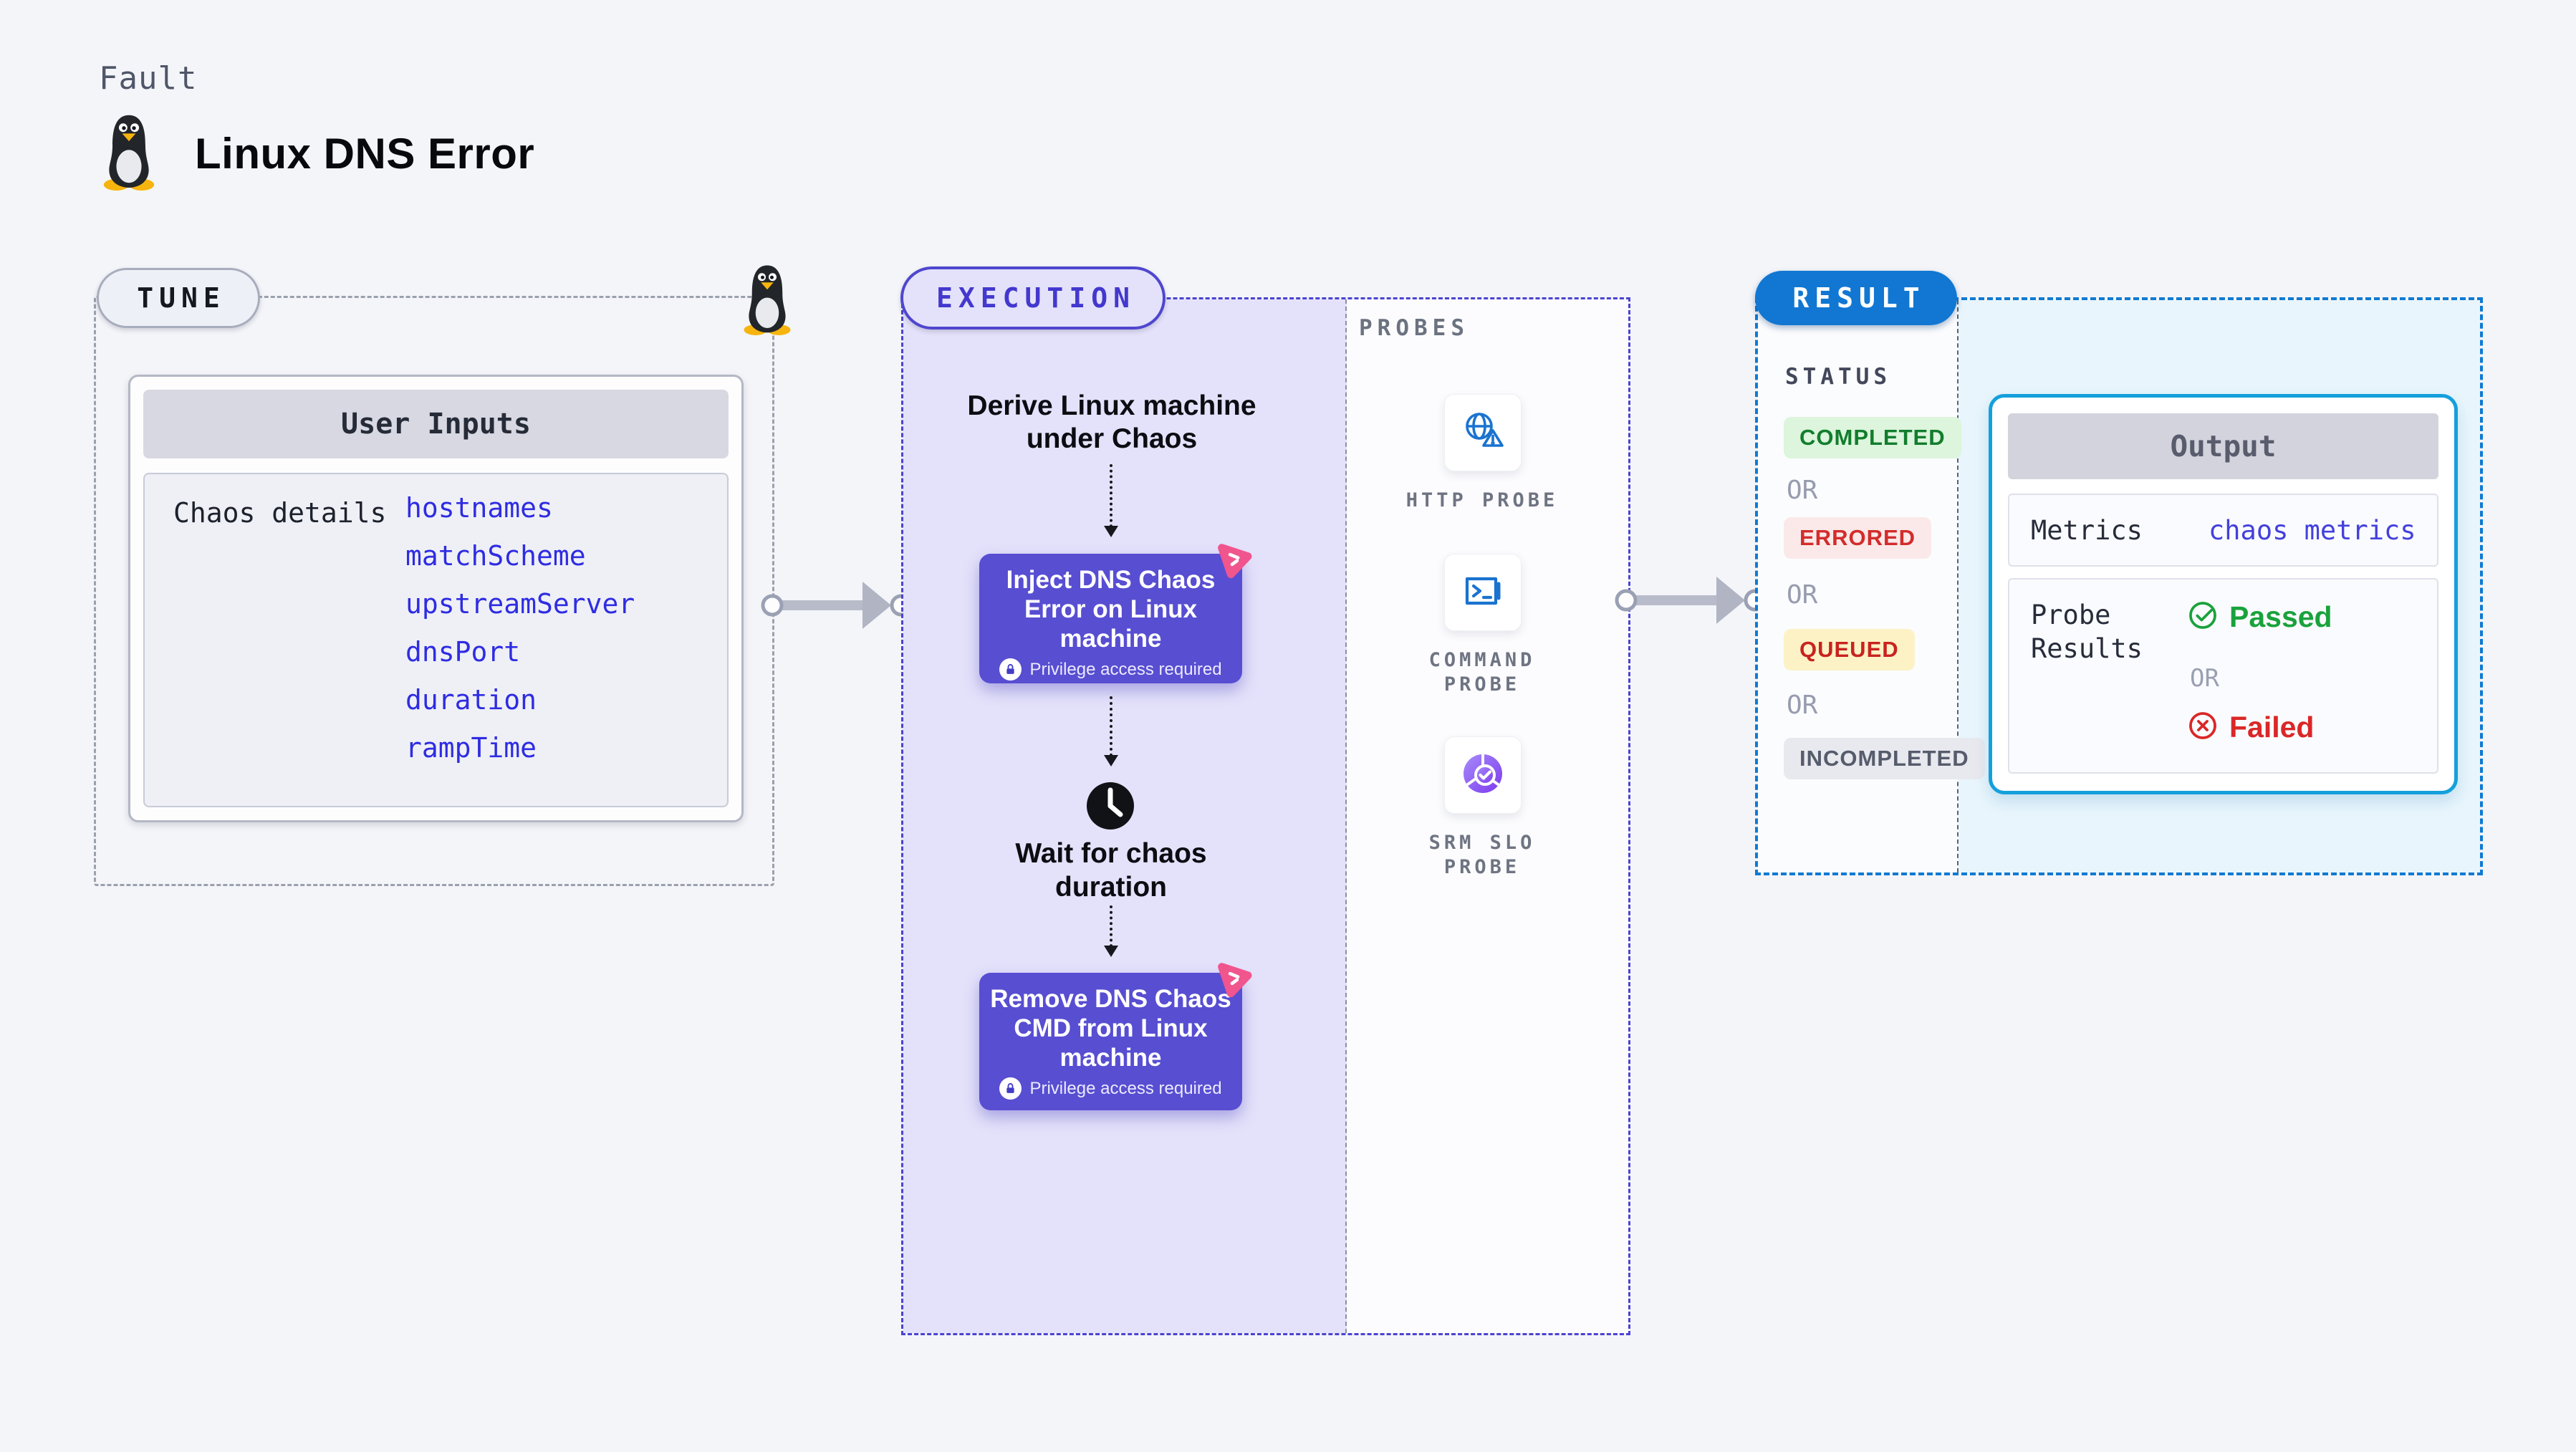 This screenshot has width=2576, height=1452. I want to click on metrics-value: chaos metrics, so click(2312, 530).